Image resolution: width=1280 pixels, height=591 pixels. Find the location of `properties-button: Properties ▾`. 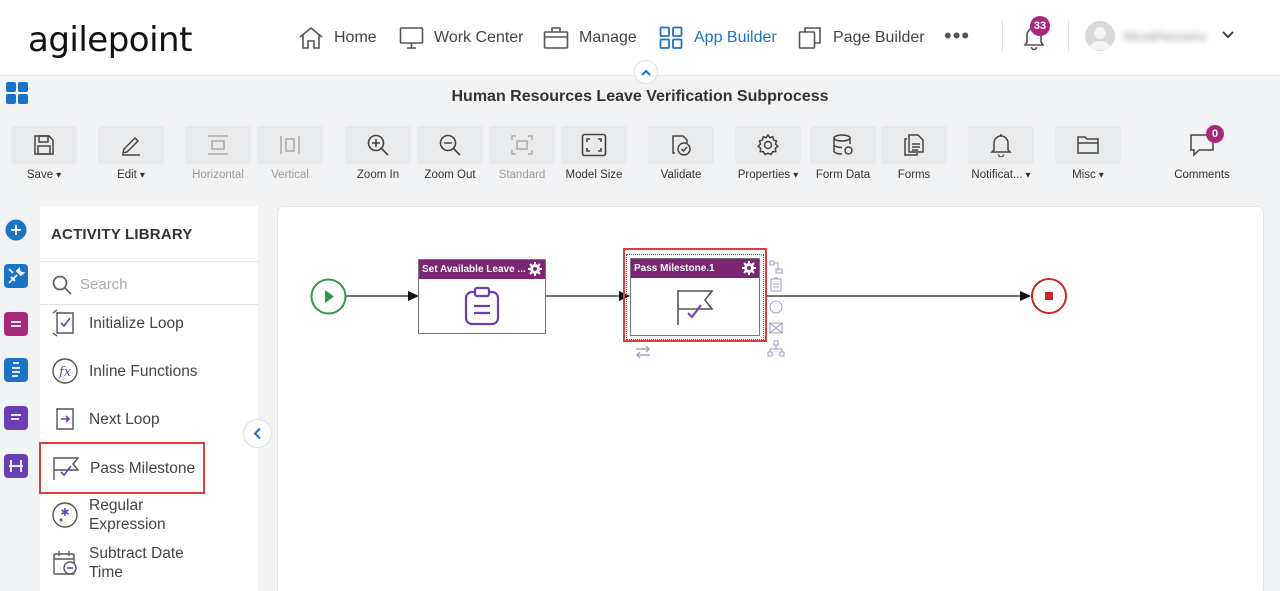

properties-button: Properties ▾ is located at coordinates (768, 155).